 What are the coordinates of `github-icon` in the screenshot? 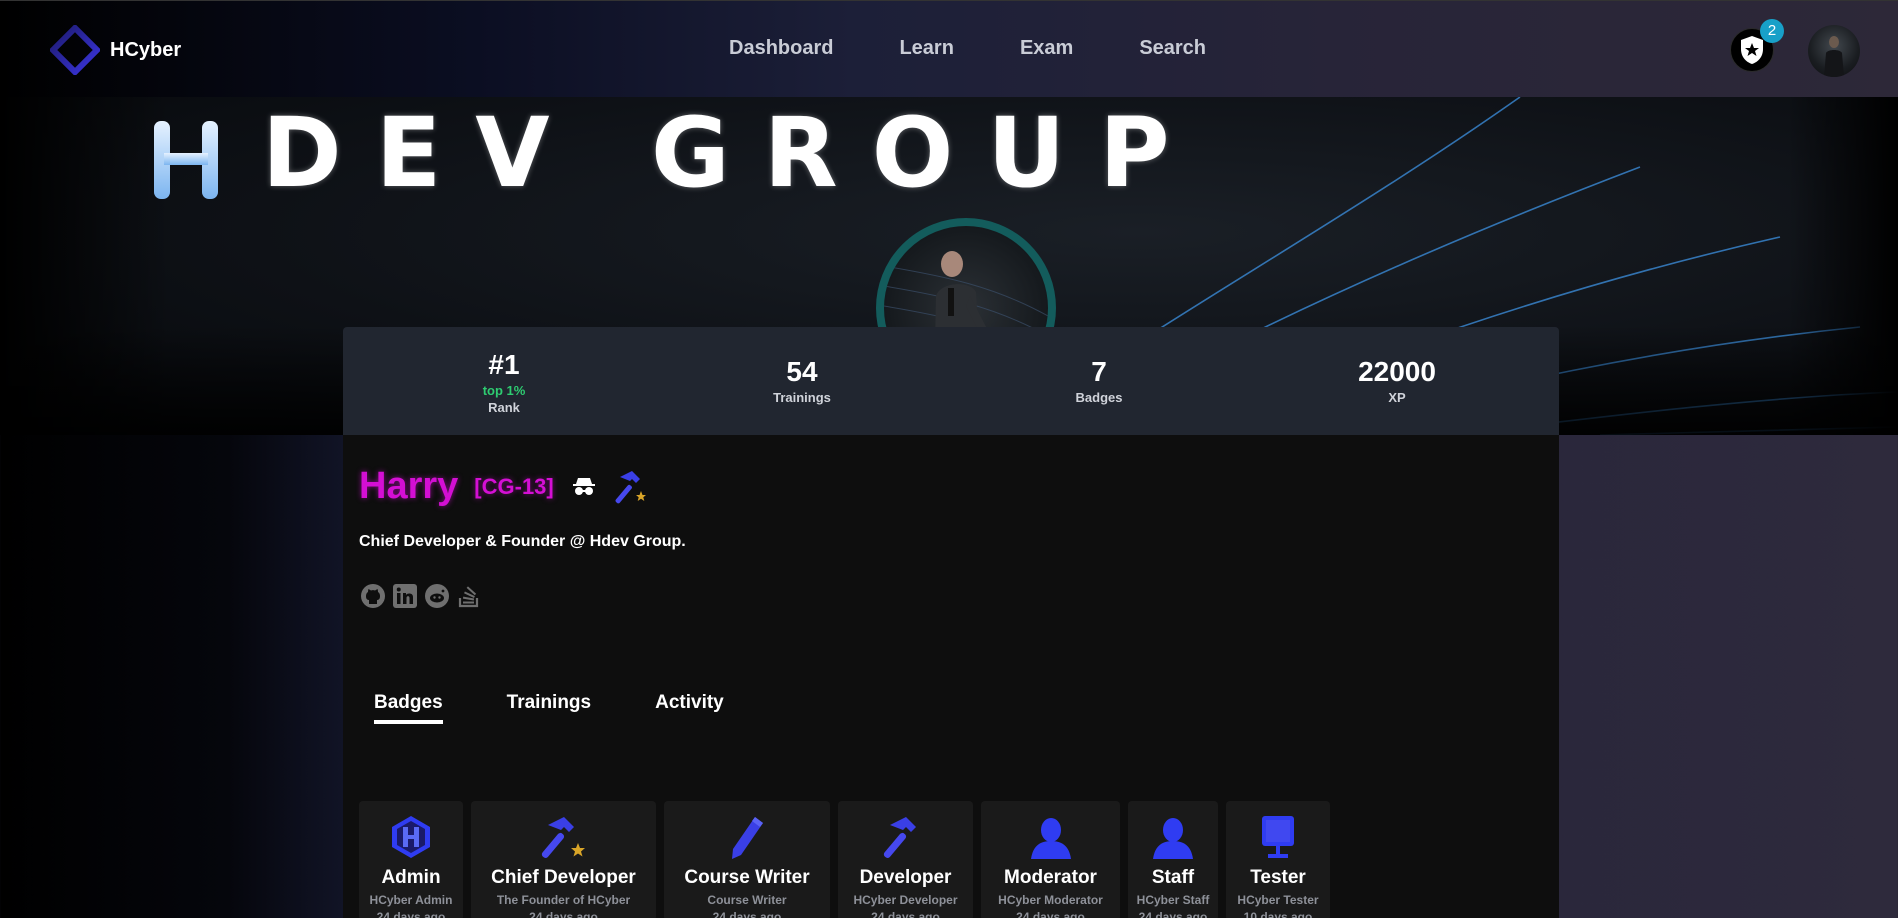 It's located at (373, 596).